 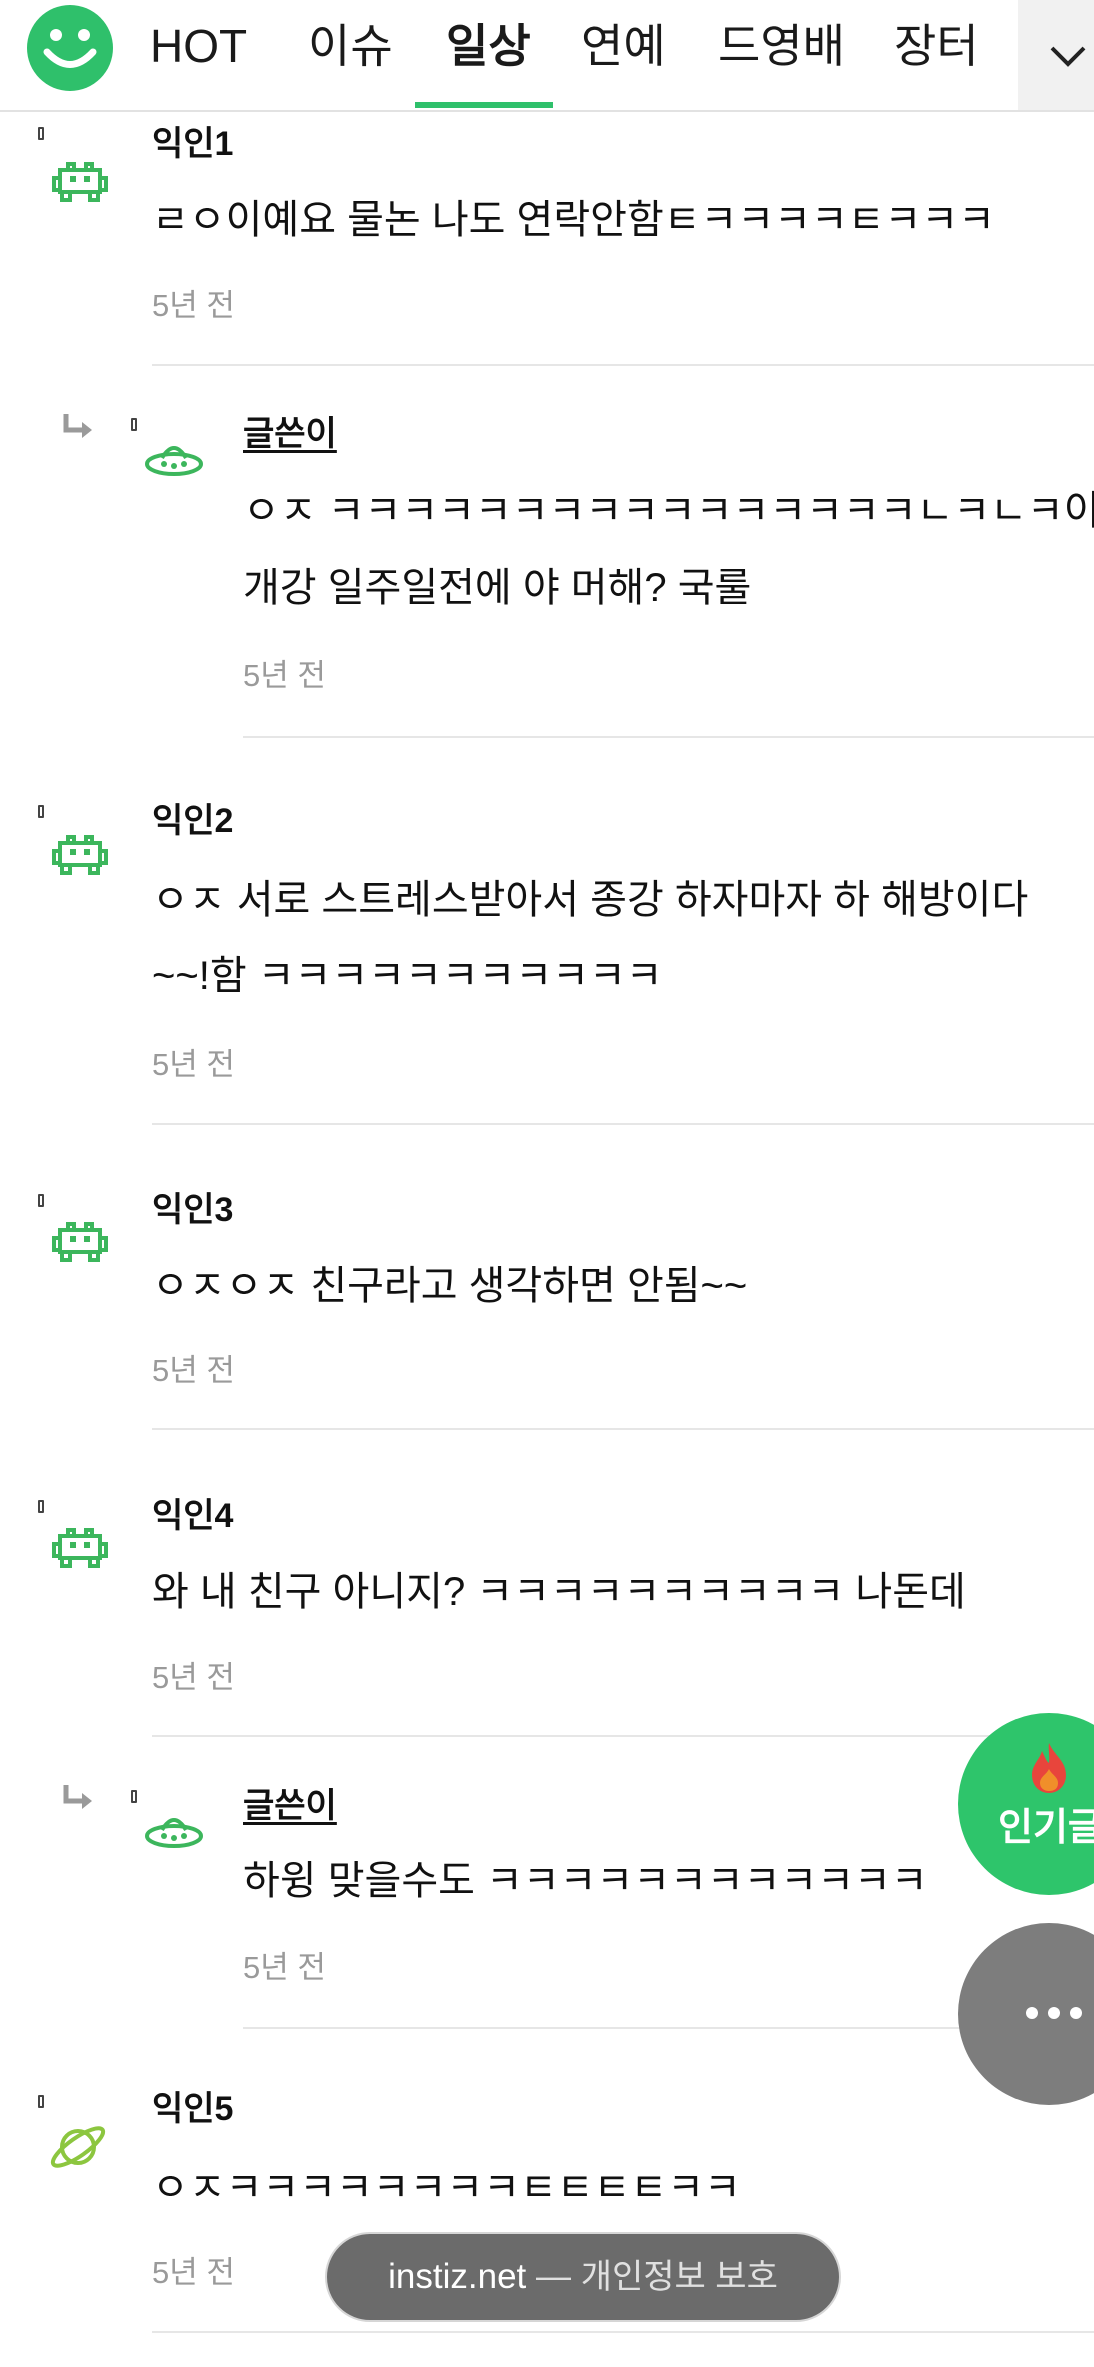 What do you see at coordinates (488, 46) in the screenshot?
I see `tab-daily: 일상` at bounding box center [488, 46].